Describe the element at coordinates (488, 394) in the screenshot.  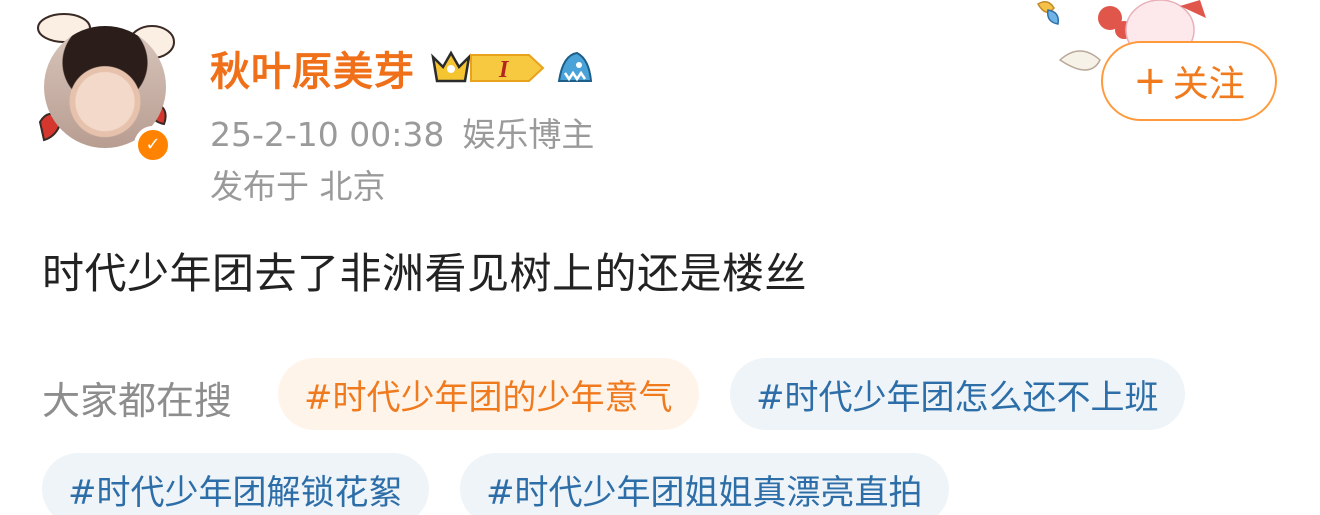
I see `trending-tag-1: #时代少年团的少年意气` at that location.